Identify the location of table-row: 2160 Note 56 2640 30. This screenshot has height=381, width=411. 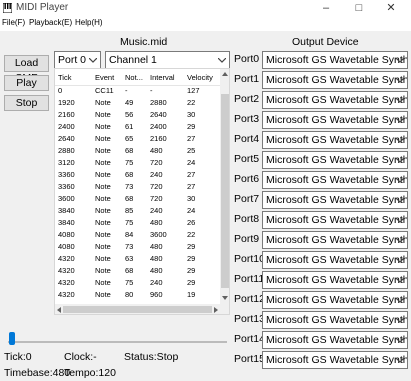
(137, 115).